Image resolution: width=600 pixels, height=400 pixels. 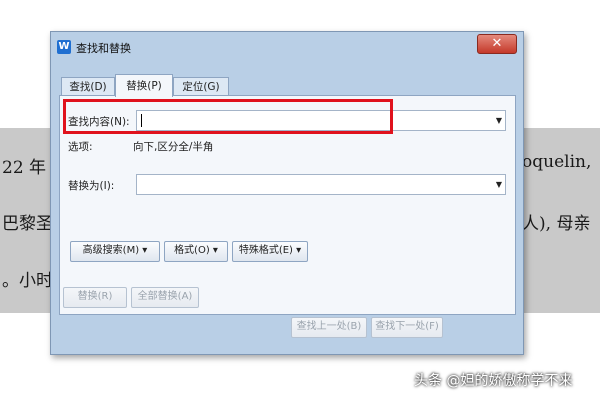 I want to click on advanced-search-button: 高级搜索(M) ▾, so click(x=115, y=251).